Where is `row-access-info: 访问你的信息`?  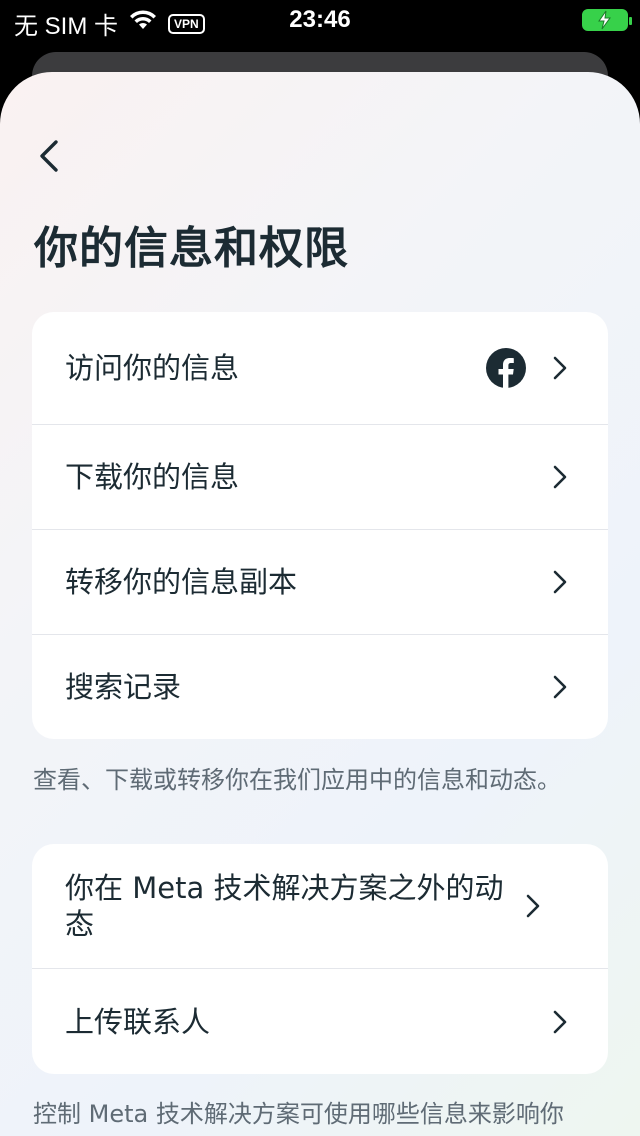 row-access-info: 访问你的信息 is located at coordinates (320, 368).